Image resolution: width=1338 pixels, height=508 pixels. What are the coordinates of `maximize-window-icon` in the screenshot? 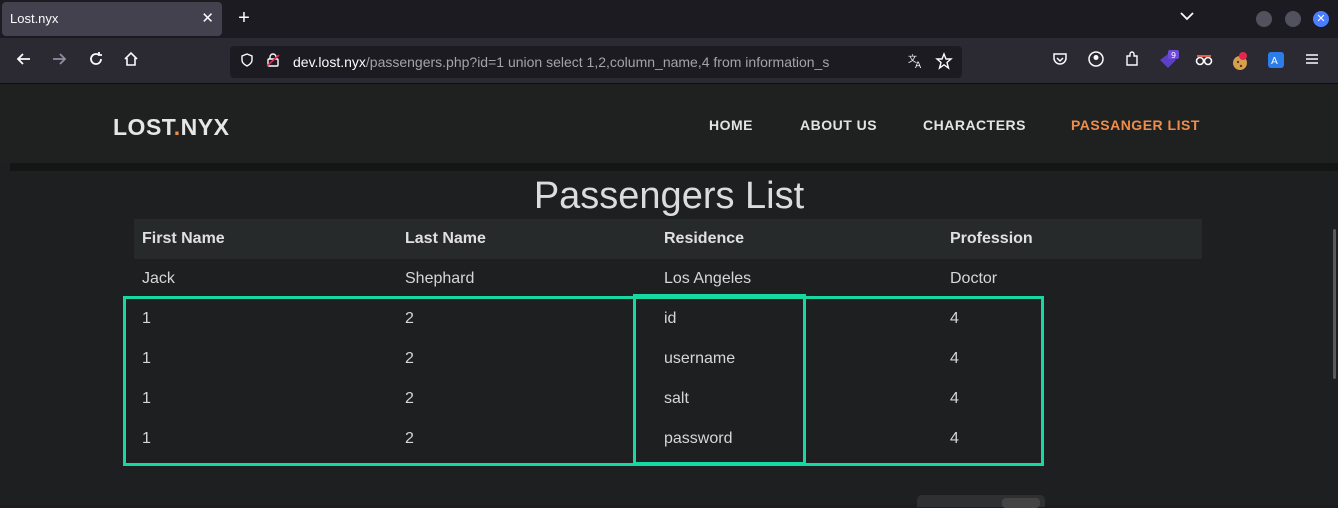 It's located at (1293, 19).